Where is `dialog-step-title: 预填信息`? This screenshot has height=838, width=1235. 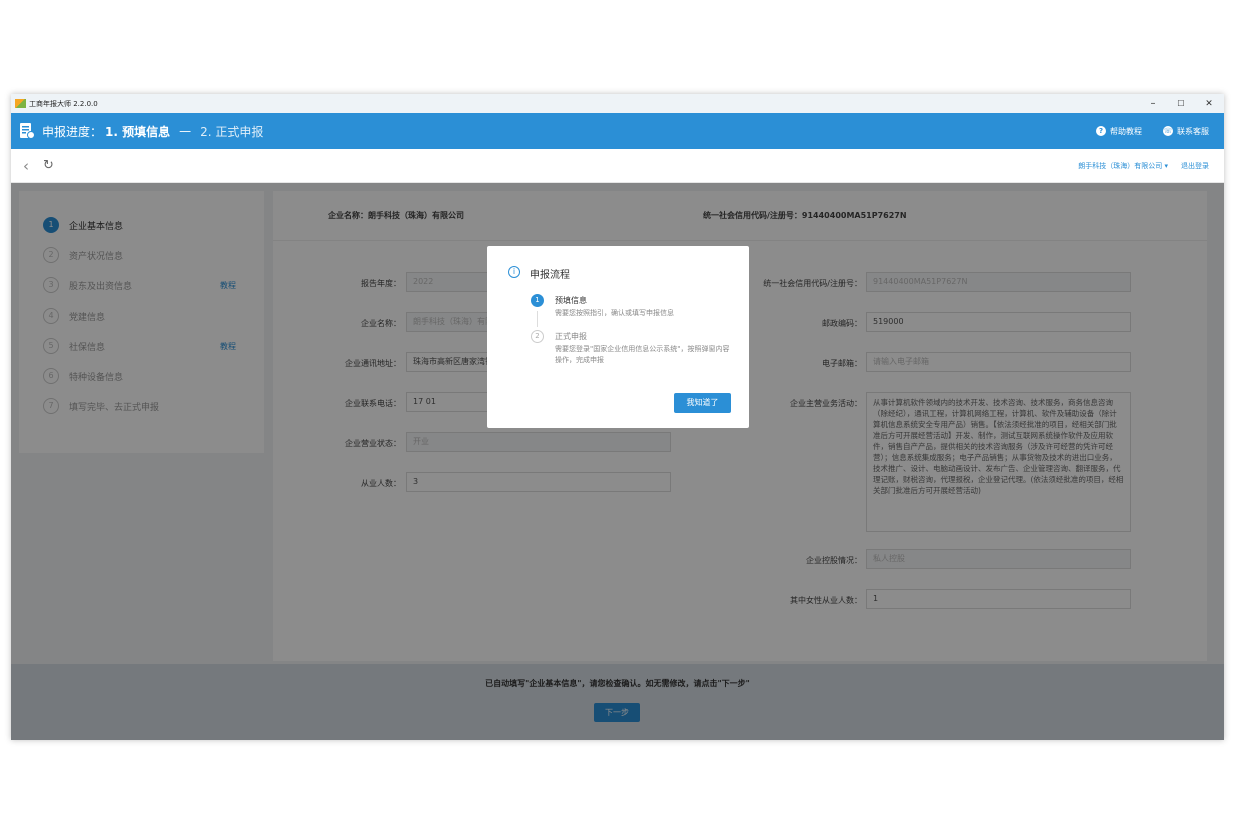 dialog-step-title: 预填信息 is located at coordinates (571, 300).